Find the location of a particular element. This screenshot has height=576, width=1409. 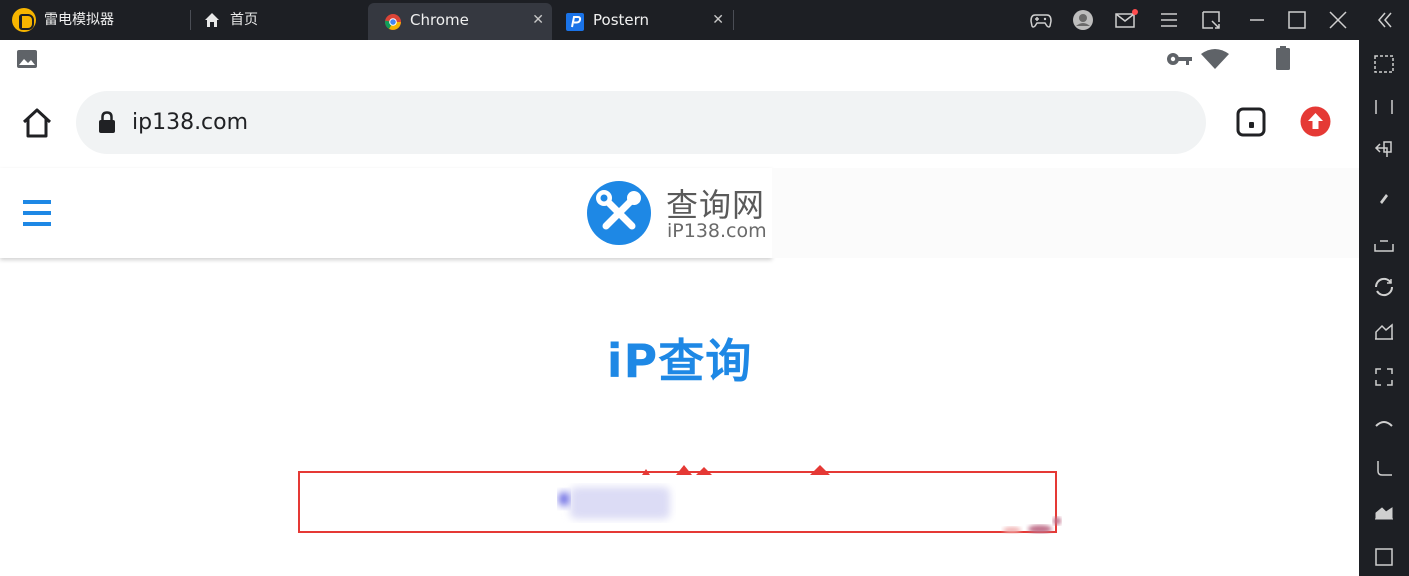

collapse-sidebar-icon is located at coordinates (1385, 20).